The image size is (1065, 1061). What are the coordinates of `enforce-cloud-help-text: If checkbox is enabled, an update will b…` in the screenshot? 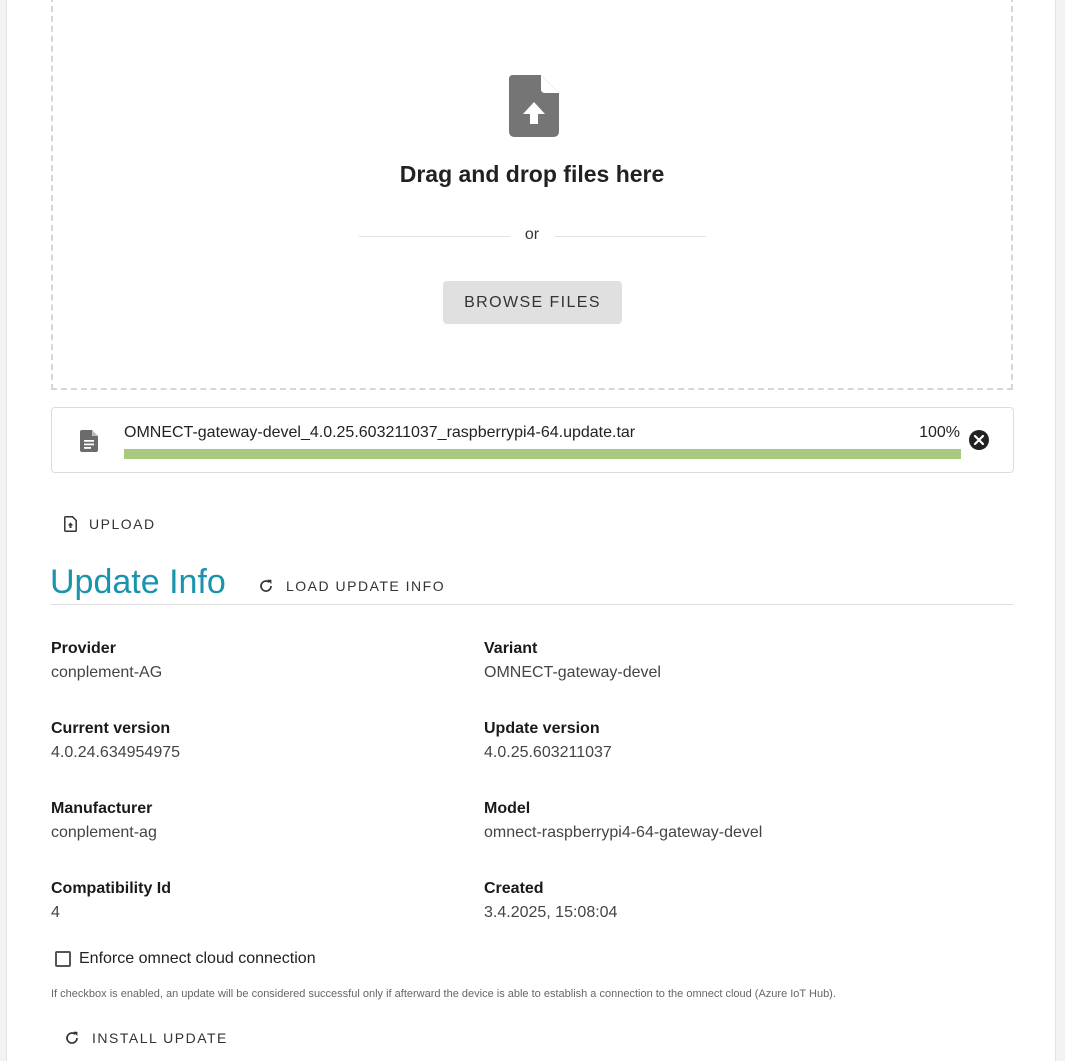 It's located at (443, 994).